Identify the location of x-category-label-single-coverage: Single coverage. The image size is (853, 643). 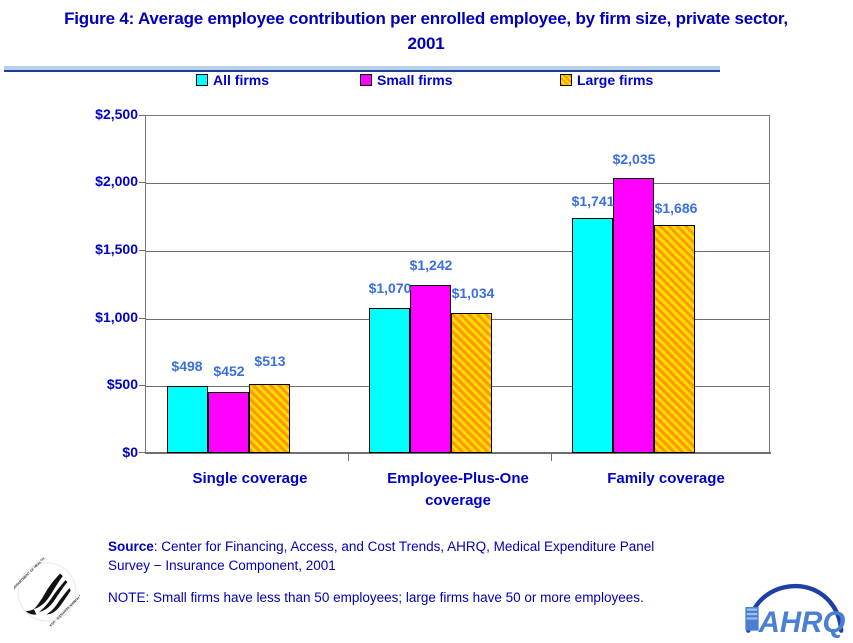
(250, 479).